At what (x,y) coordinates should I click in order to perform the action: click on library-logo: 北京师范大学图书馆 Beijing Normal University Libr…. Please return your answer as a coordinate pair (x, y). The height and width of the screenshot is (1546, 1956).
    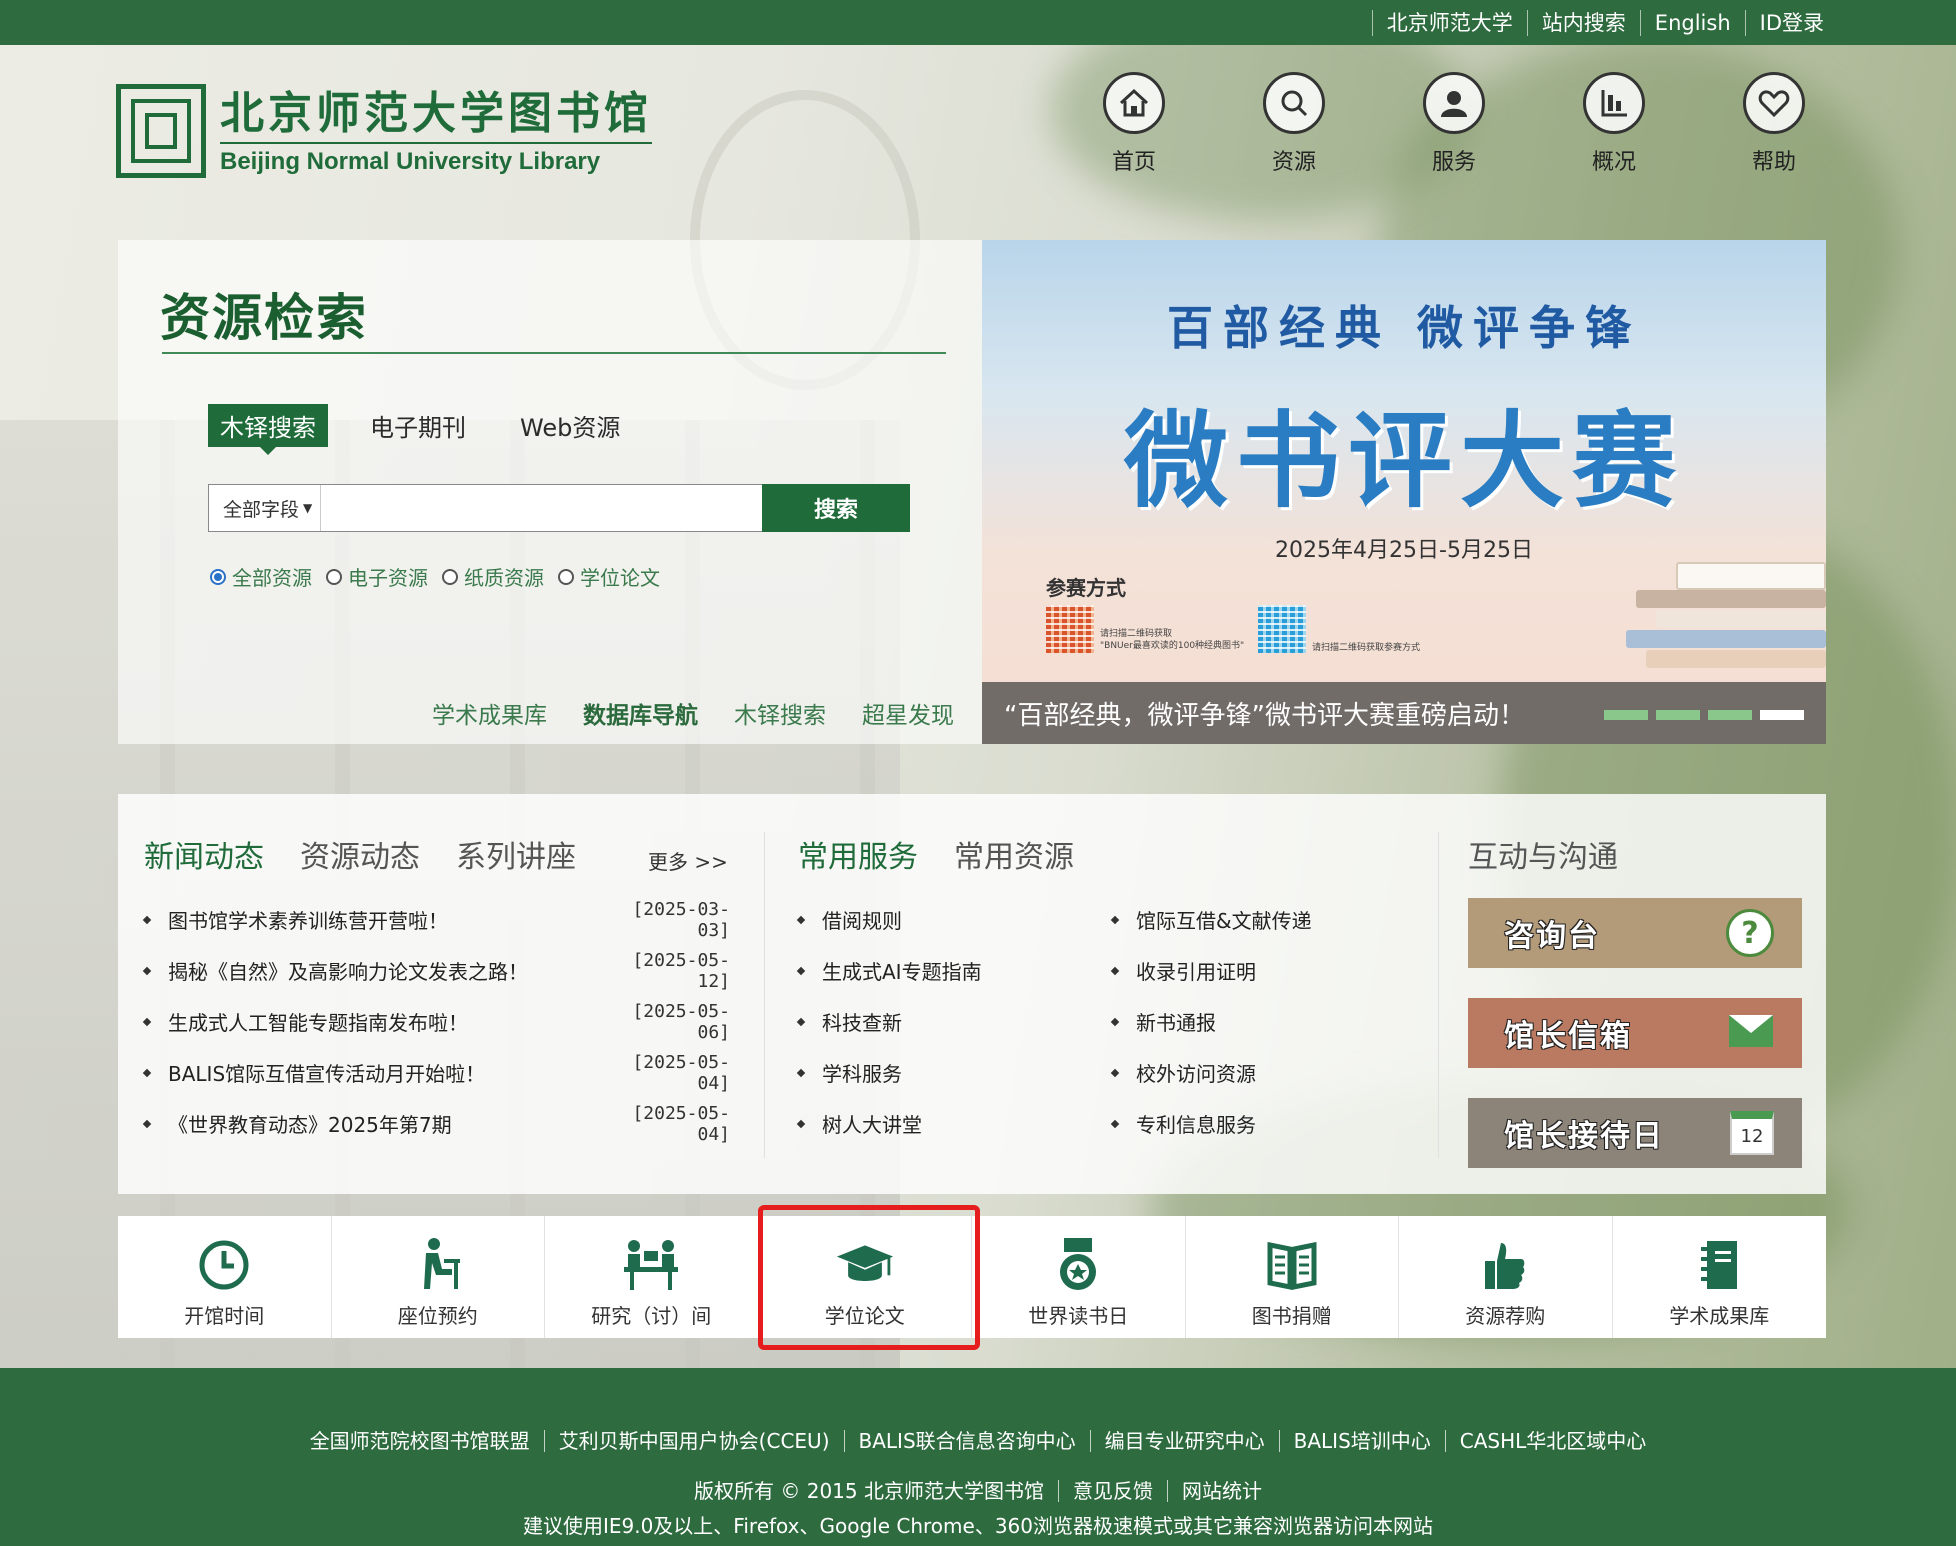
    Looking at the image, I should click on (384, 131).